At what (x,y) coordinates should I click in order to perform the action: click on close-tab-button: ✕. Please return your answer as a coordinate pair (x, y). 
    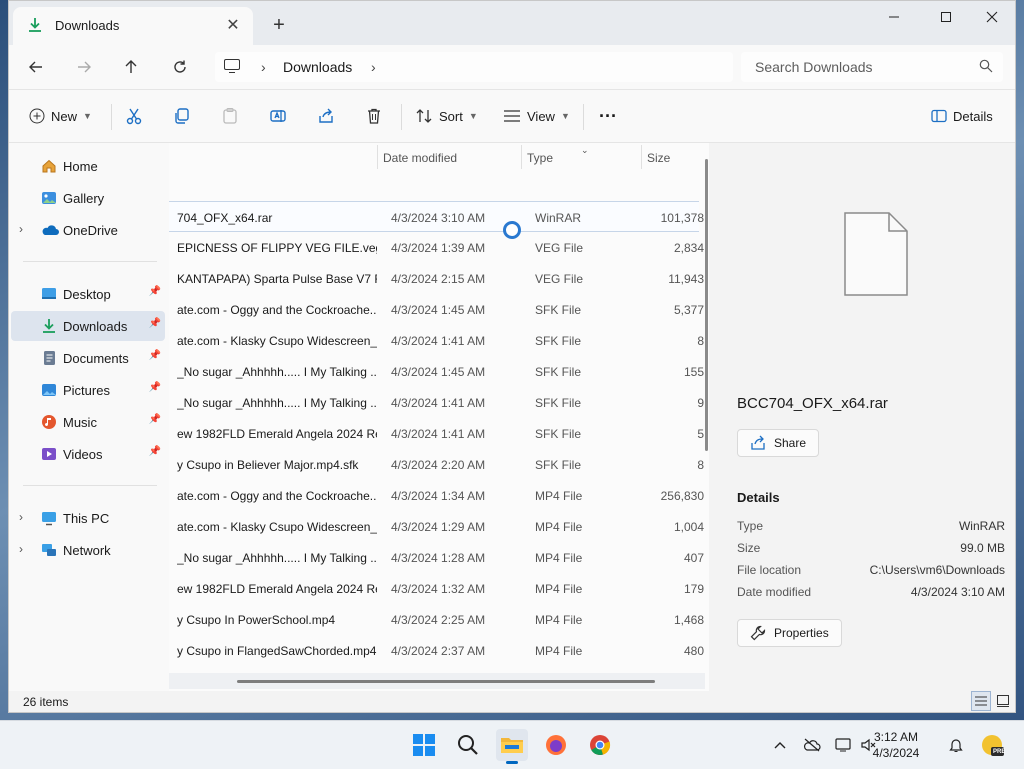
    Looking at the image, I should click on (233, 25).